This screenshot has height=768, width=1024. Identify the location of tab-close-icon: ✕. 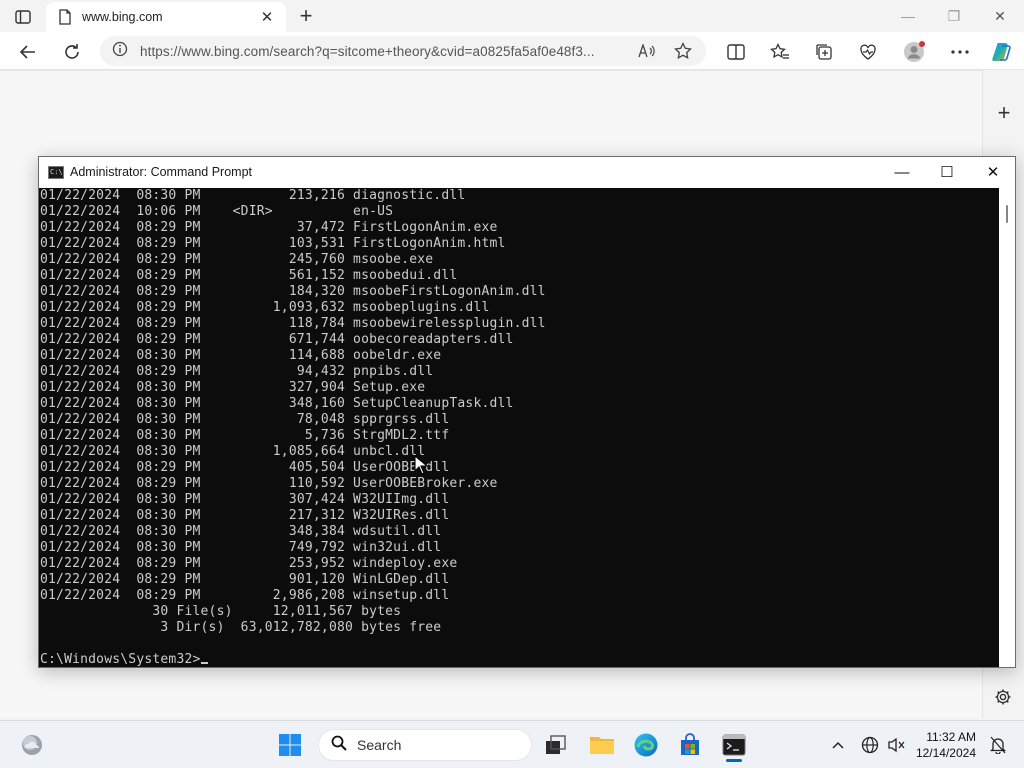
(267, 17).